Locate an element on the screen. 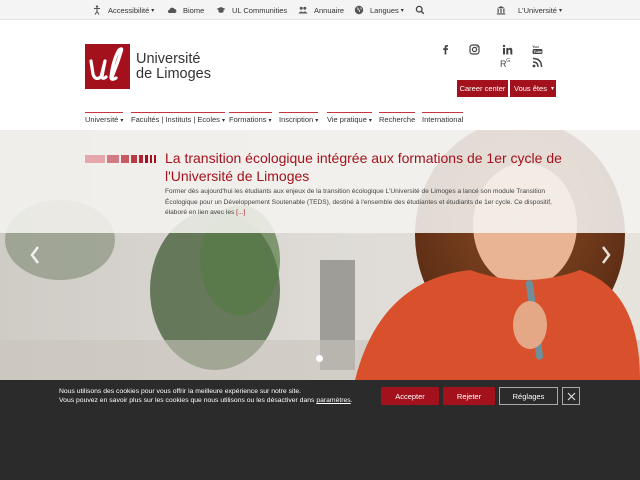 This screenshot has width=640, height=480. graduation-cap-icon is located at coordinates (221, 10).